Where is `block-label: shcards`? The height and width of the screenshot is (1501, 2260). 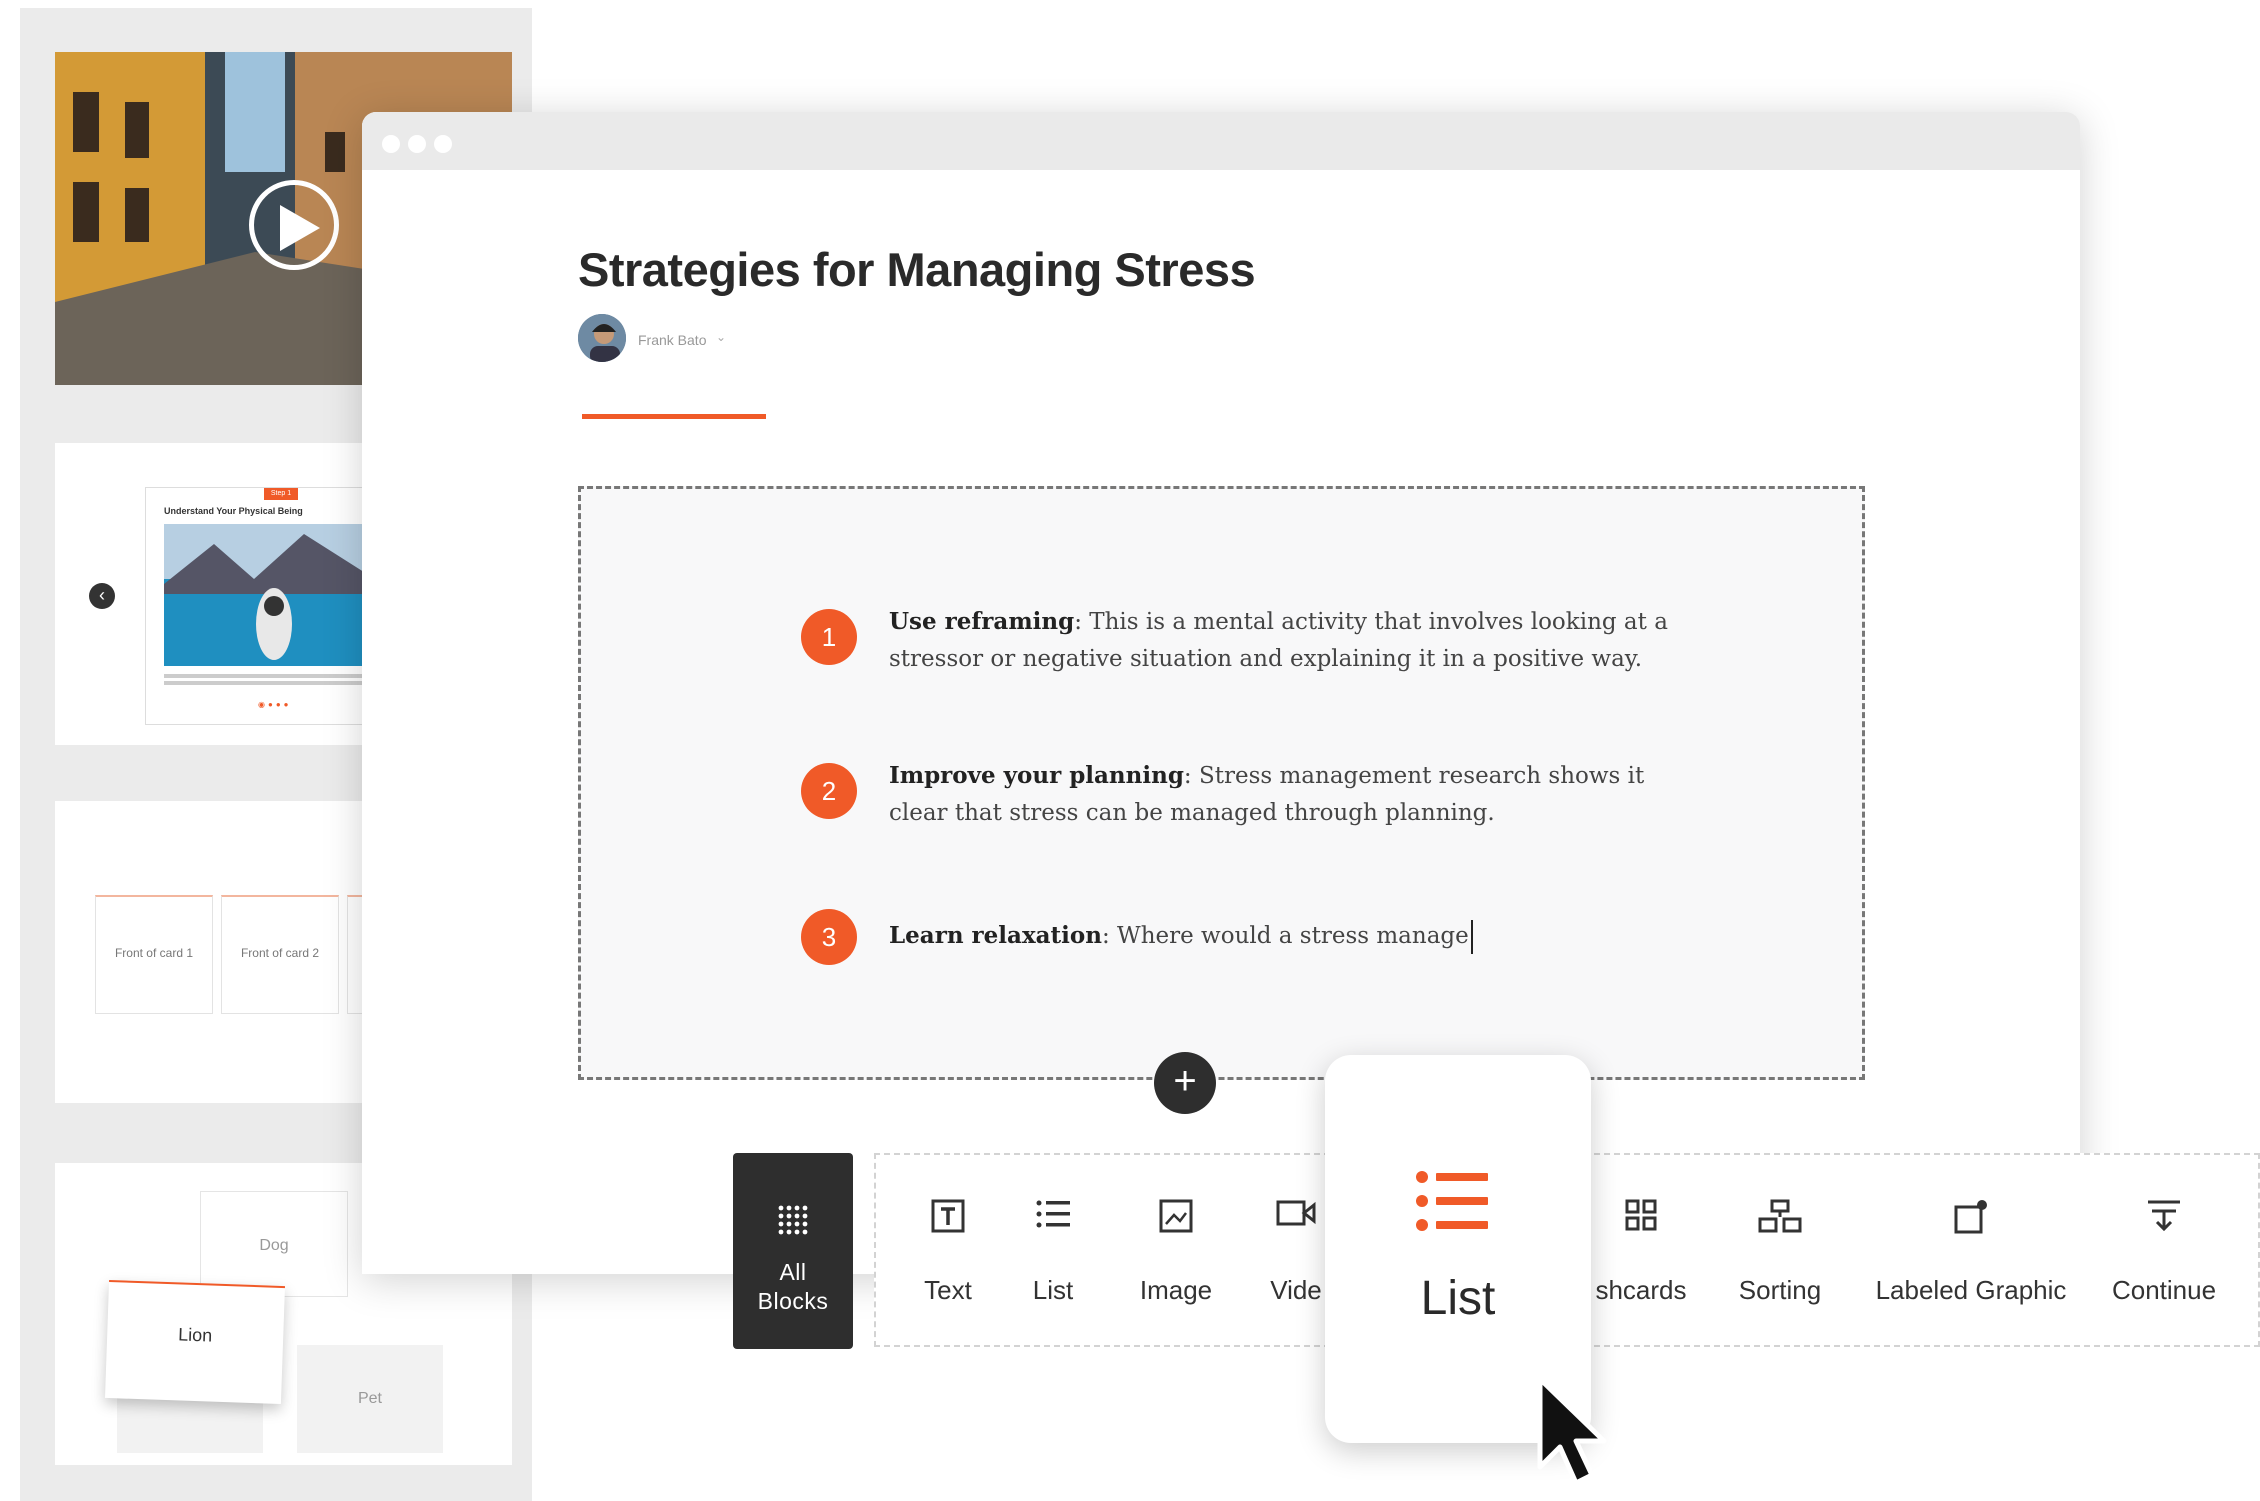
block-label: shcards is located at coordinates (1641, 1290).